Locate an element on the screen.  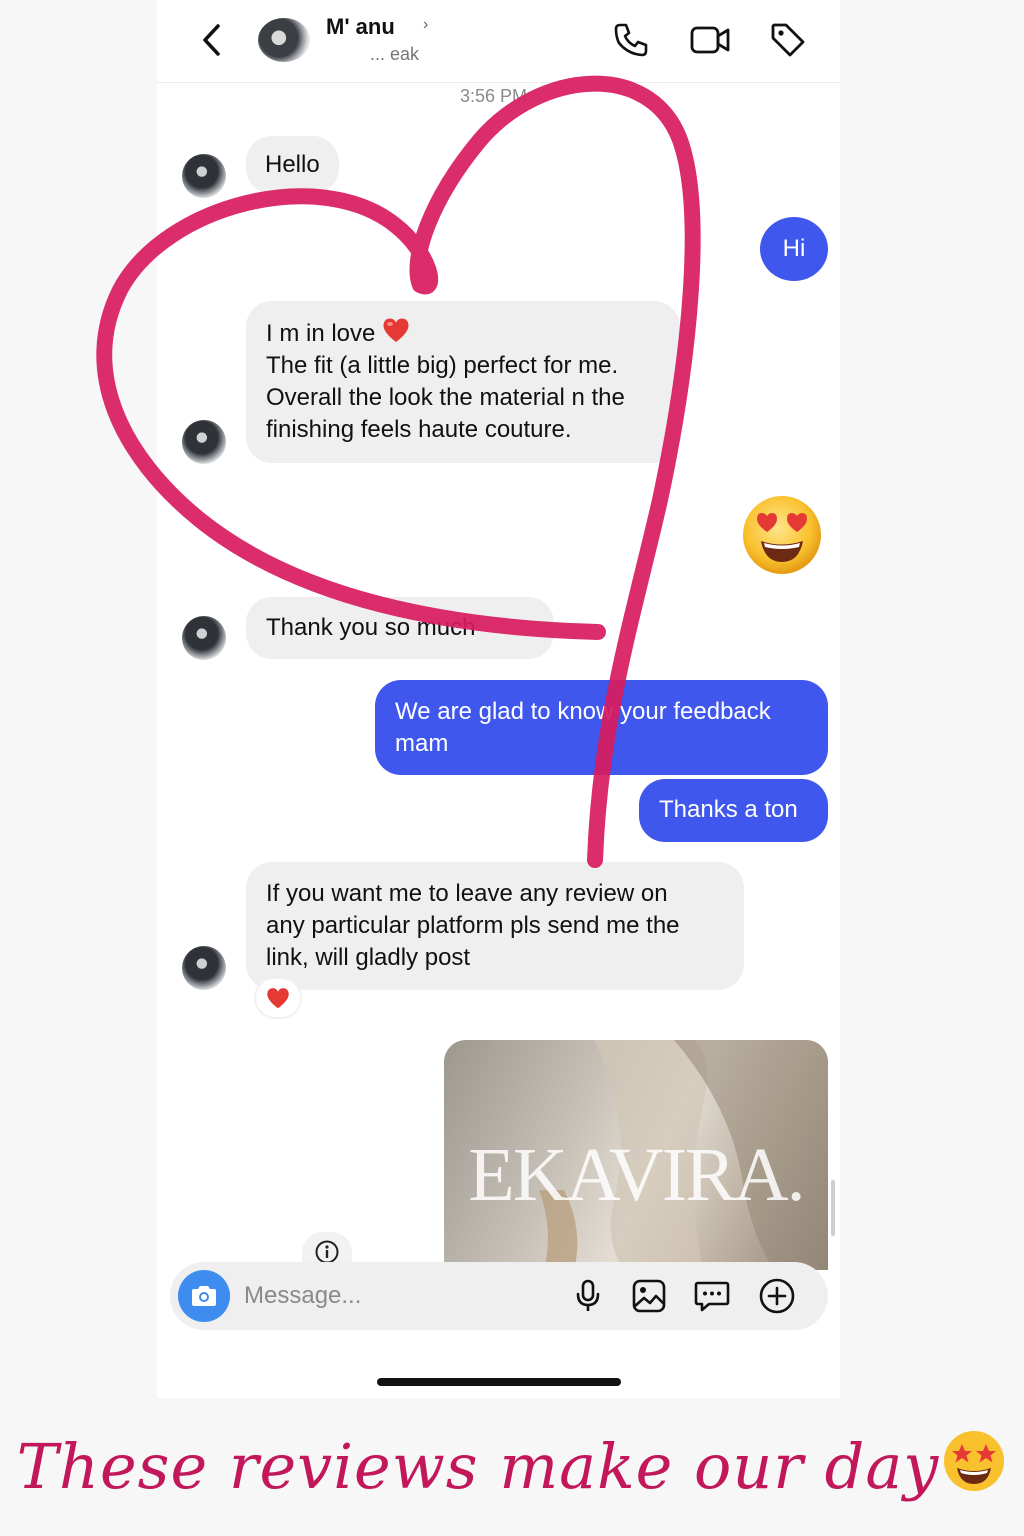
message-input is located at coordinates (394, 1296).